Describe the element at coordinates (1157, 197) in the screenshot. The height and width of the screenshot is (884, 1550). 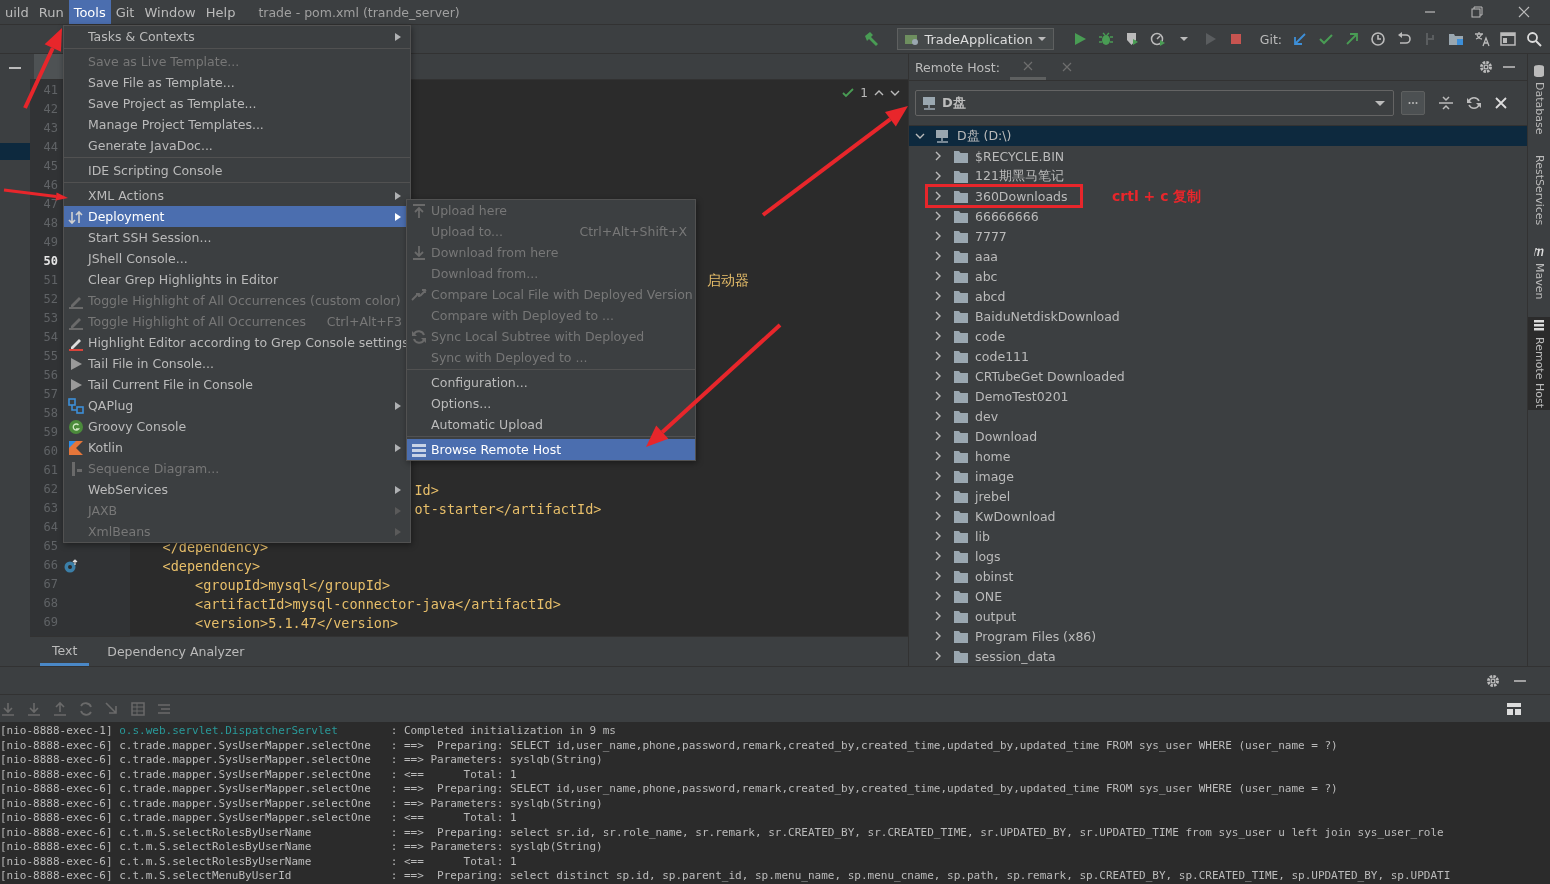
I see `annotation-text: crtl + c 复制` at that location.